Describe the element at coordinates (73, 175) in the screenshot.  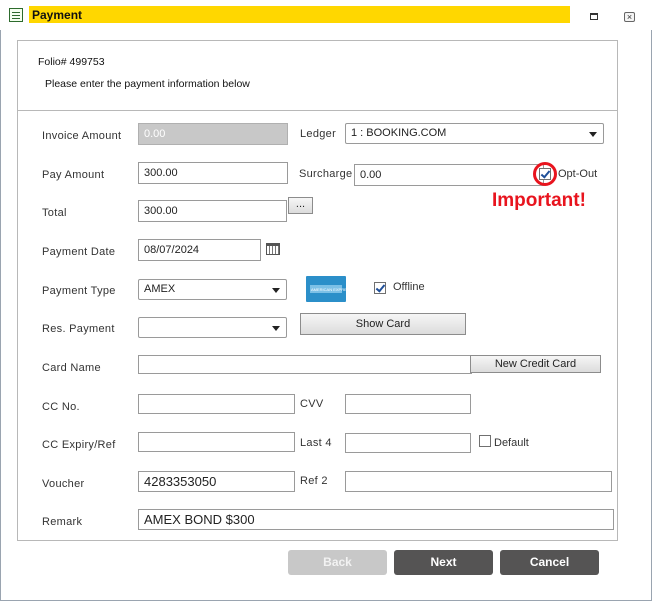
I see `pay-amount-label: Pay Amount` at that location.